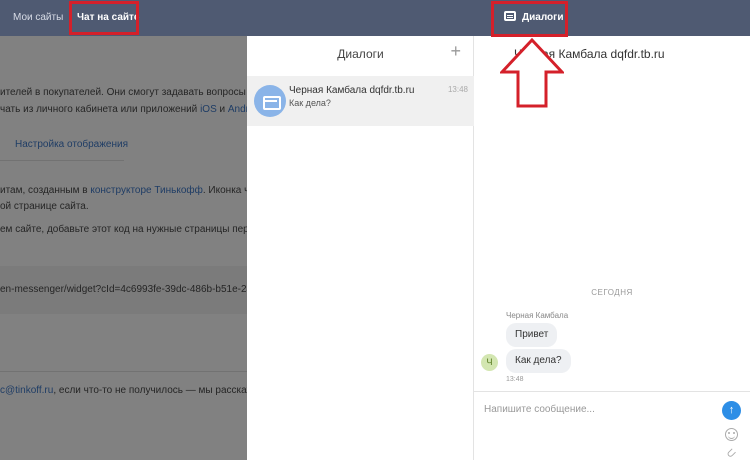  Describe the element at coordinates (360, 54) in the screenshot. I see `dialogs-panel-title: Диалоги` at that location.